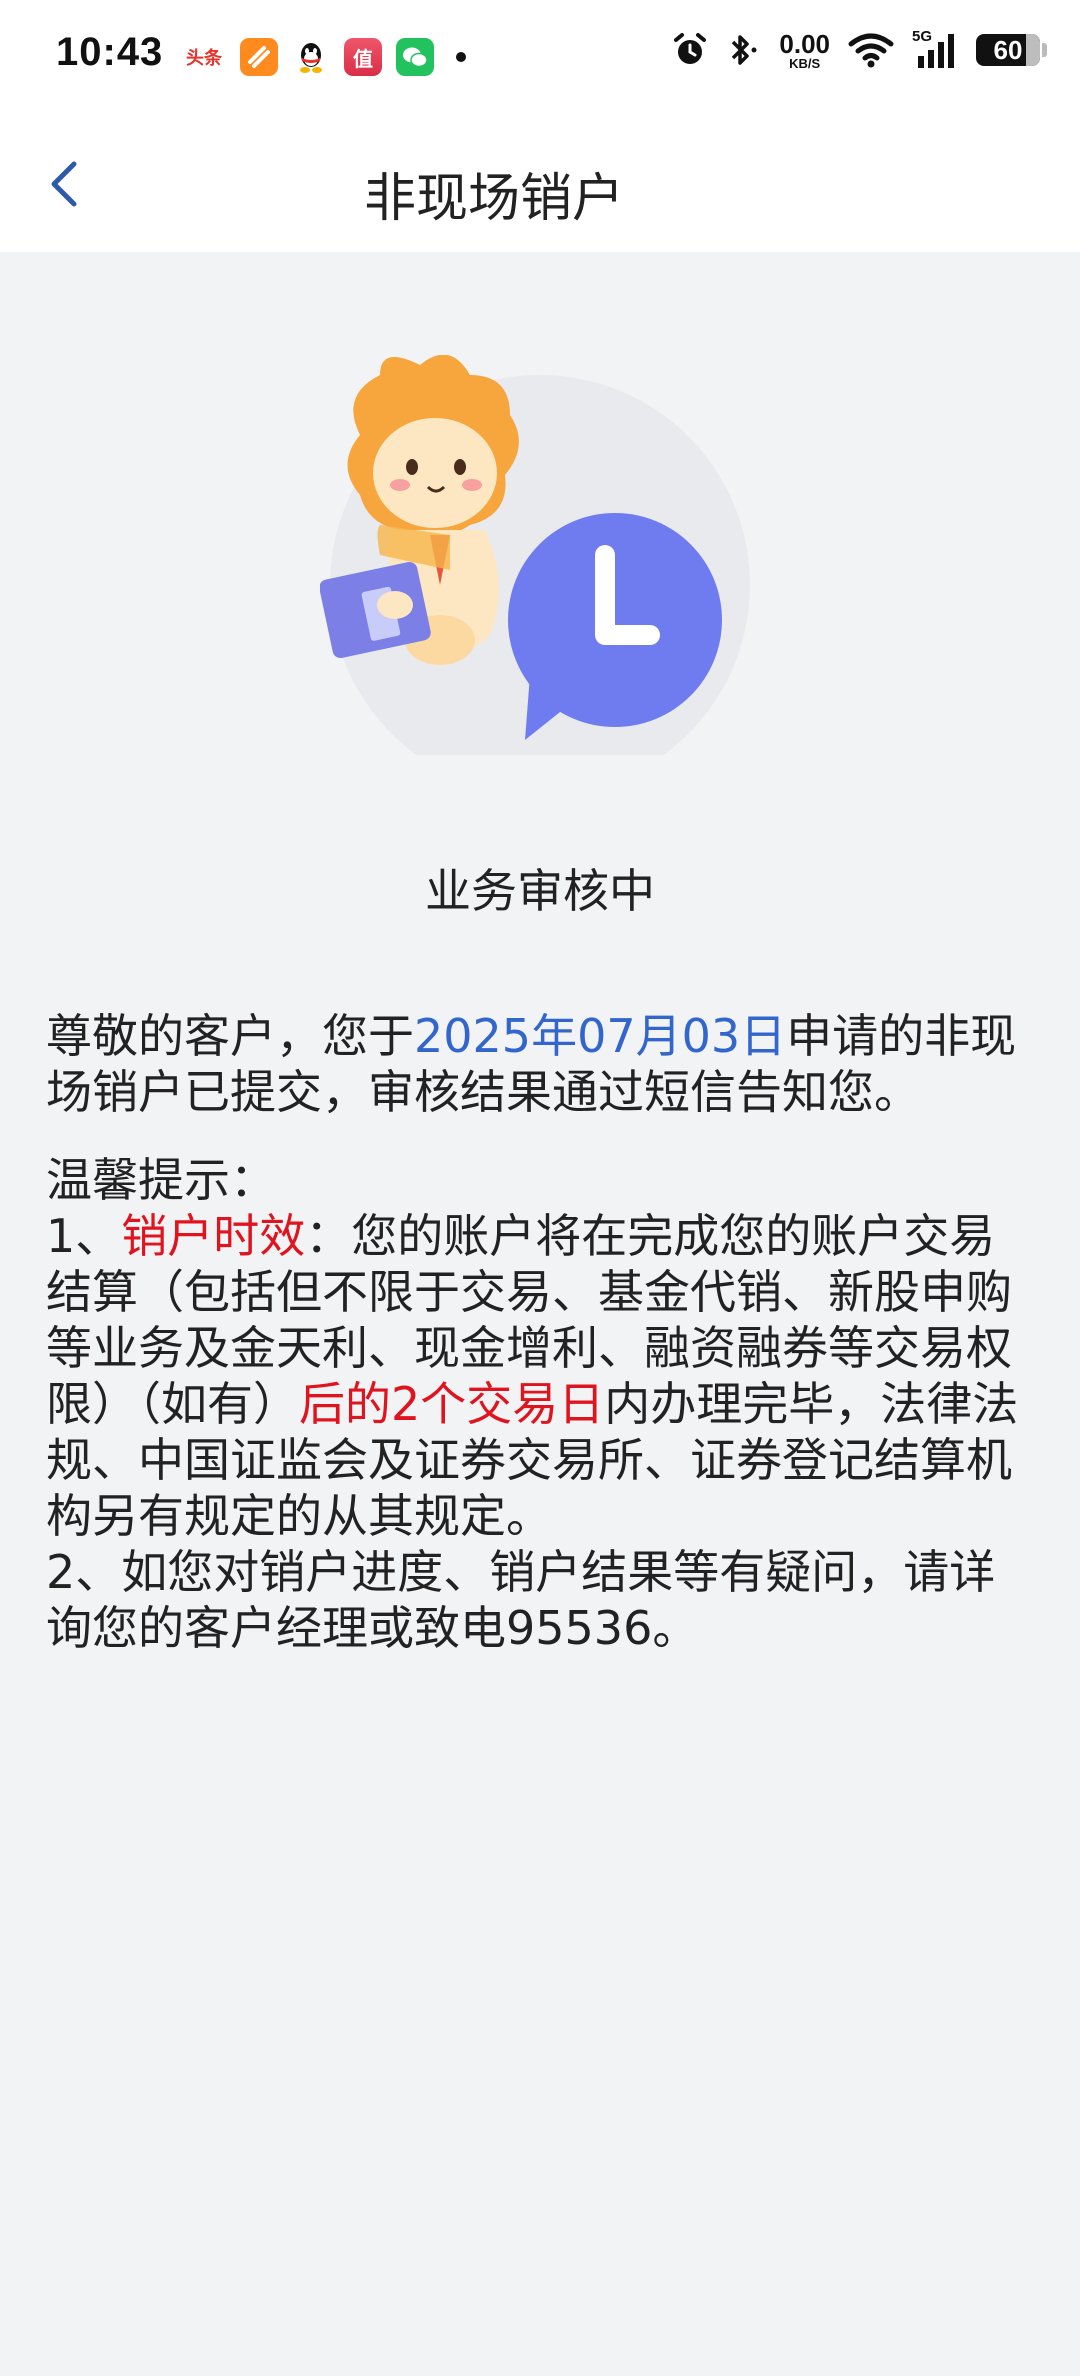 This screenshot has height=2376, width=1080. What do you see at coordinates (461, 57) in the screenshot?
I see `more-notifications-dot` at bounding box center [461, 57].